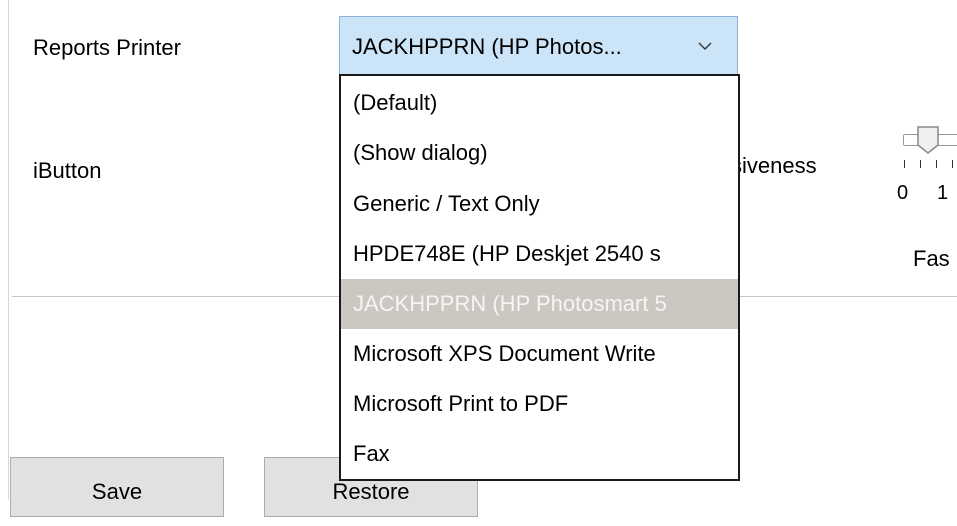 This screenshot has height=526, width=957. What do you see at coordinates (774, 165) in the screenshot?
I see `responsiveness-label: siveness` at bounding box center [774, 165].